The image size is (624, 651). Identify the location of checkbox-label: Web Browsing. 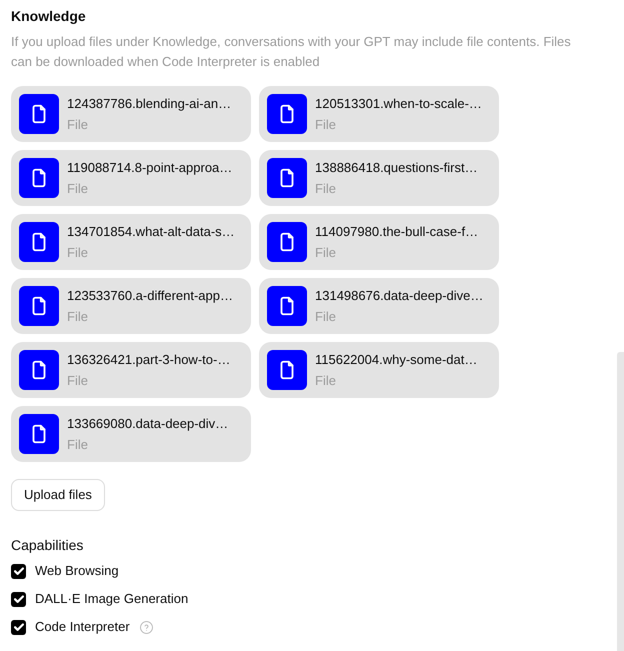
(77, 571).